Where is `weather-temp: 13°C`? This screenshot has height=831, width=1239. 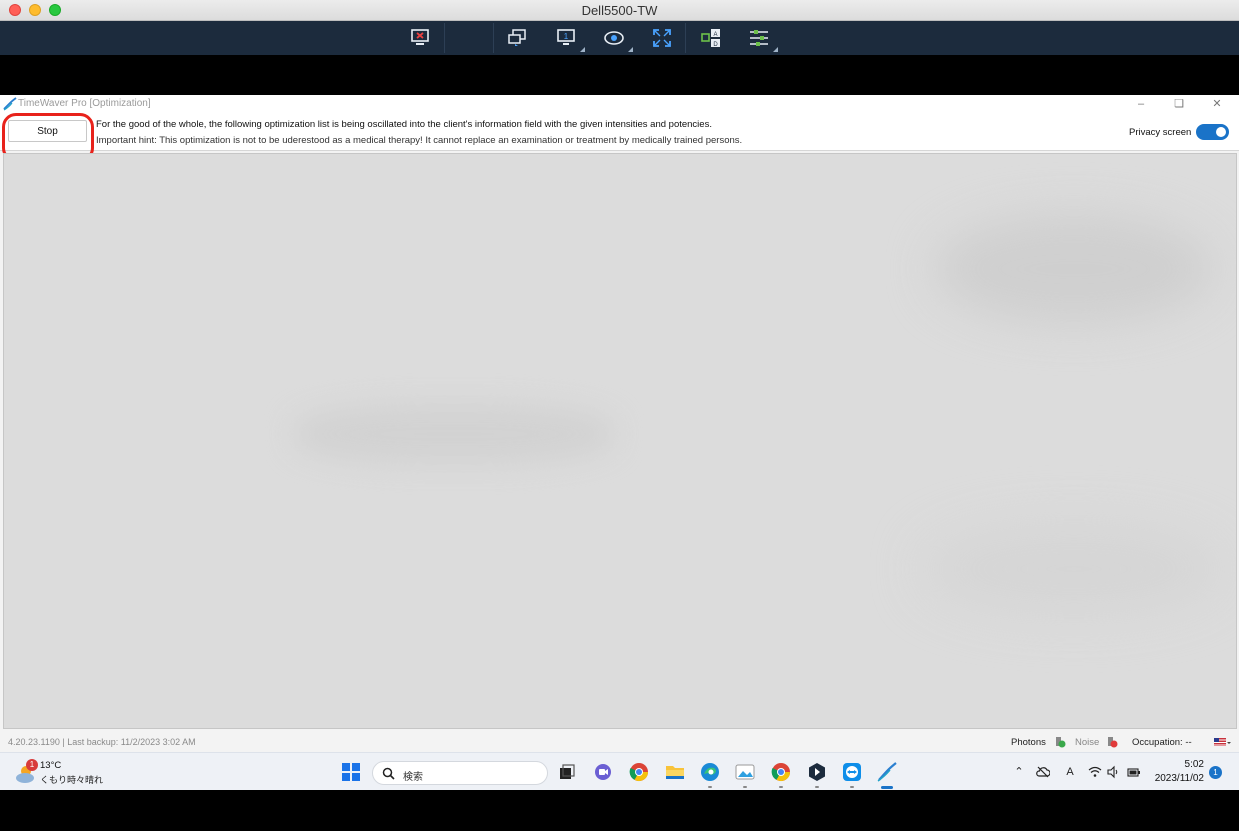 weather-temp: 13°C is located at coordinates (51, 765).